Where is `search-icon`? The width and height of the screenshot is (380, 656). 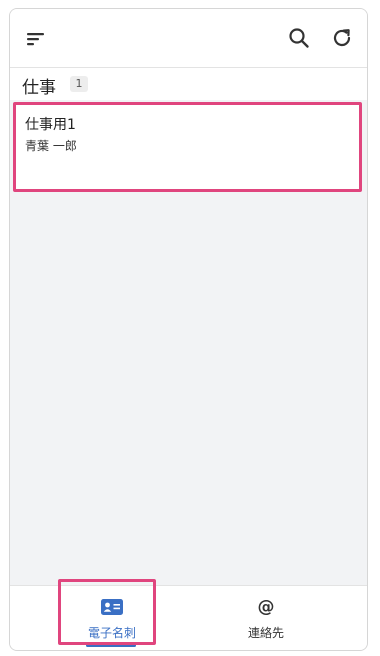 search-icon is located at coordinates (299, 38).